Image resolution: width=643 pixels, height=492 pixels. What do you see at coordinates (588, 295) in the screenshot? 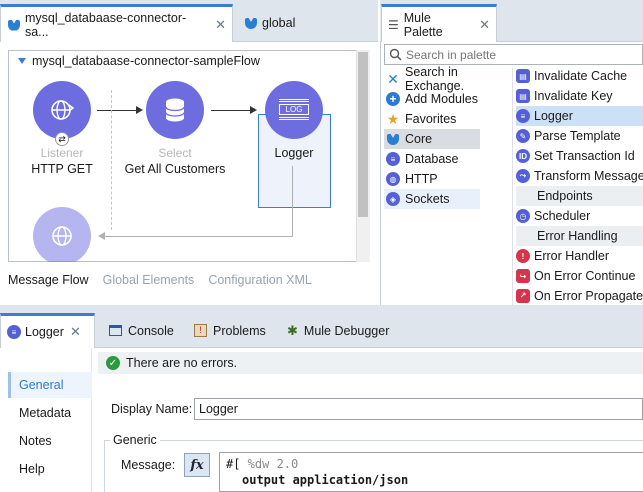
I see `palette-op-label: On Error Propagate` at bounding box center [588, 295].